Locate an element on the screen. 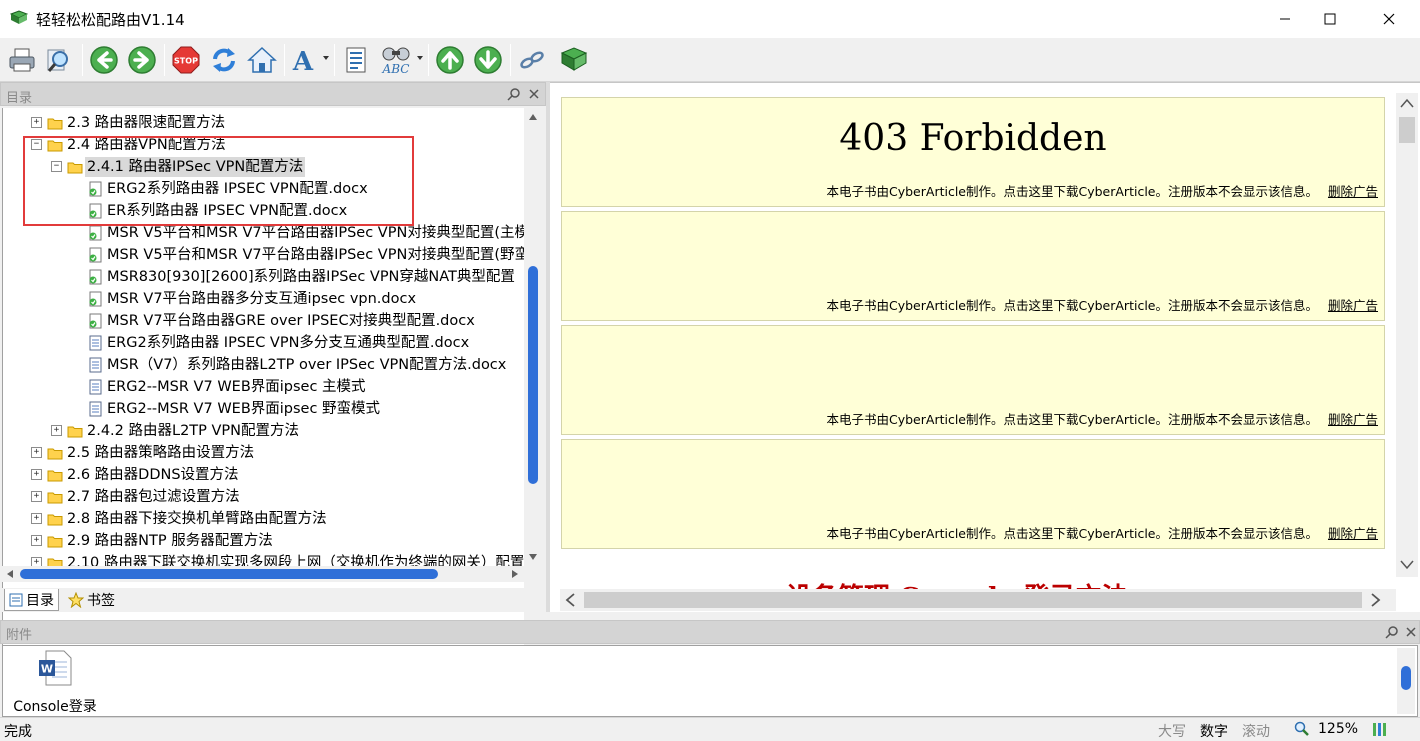 This screenshot has height=741, width=1420. doc-link-icon is located at coordinates (95, 321).